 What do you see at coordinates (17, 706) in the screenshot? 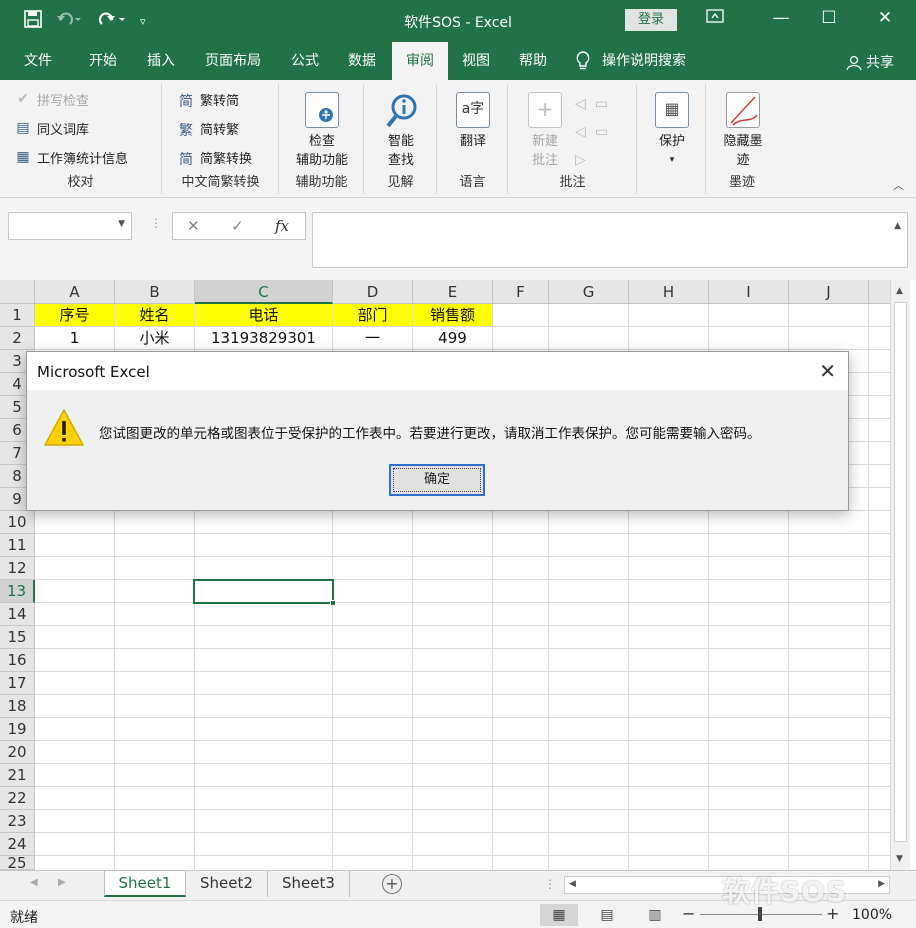
I see `row-header: 18` at bounding box center [17, 706].